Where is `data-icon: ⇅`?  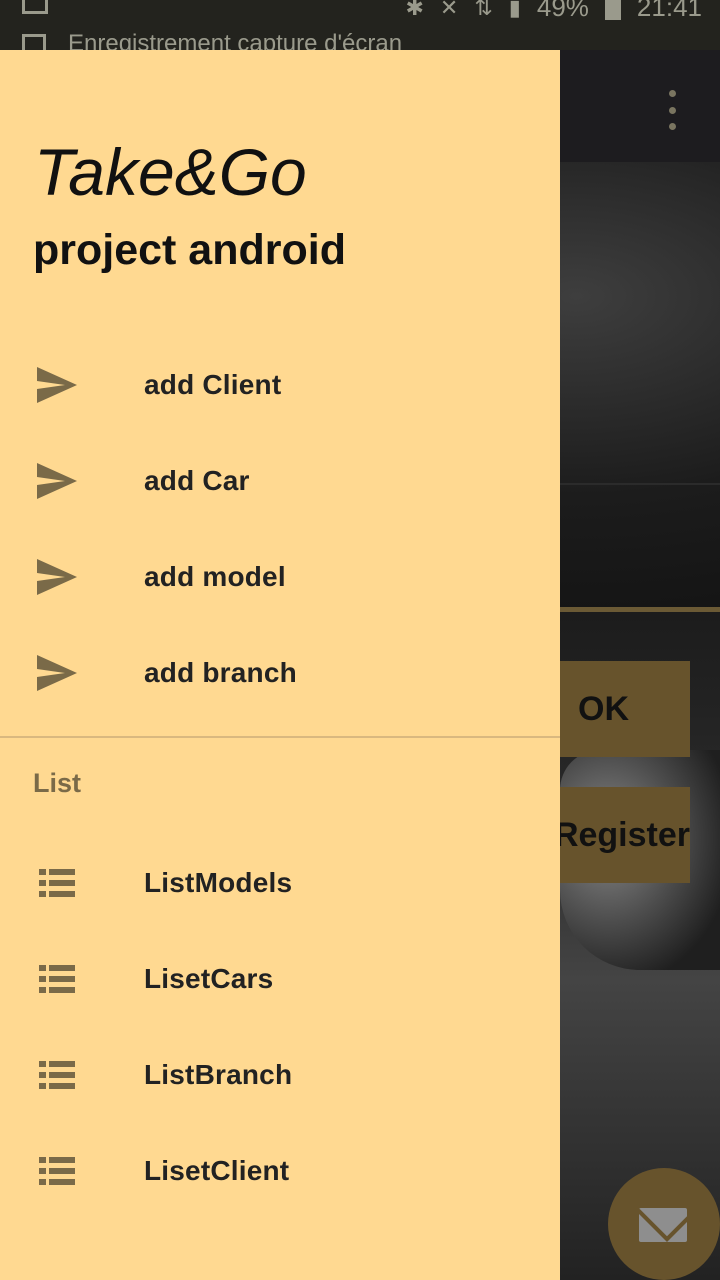
data-icon: ⇅ is located at coordinates (483, 10).